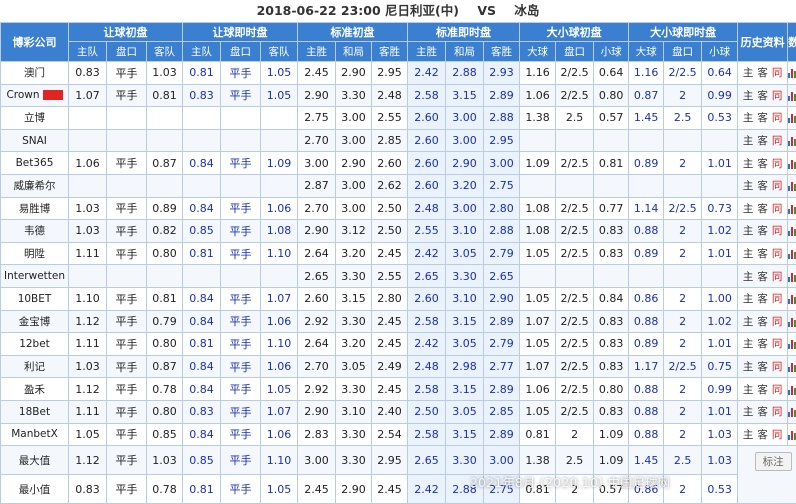 The height and width of the screenshot is (504, 796). What do you see at coordinates (390, 253) in the screenshot?
I see `odds-cell: 2.45` at bounding box center [390, 253].